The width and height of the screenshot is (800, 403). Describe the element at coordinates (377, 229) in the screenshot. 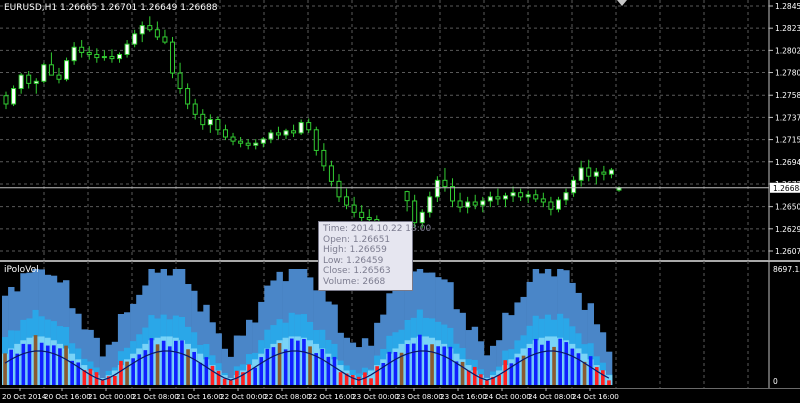

I see `tooltip-time: Time: 2014.10.22 18:00` at that location.